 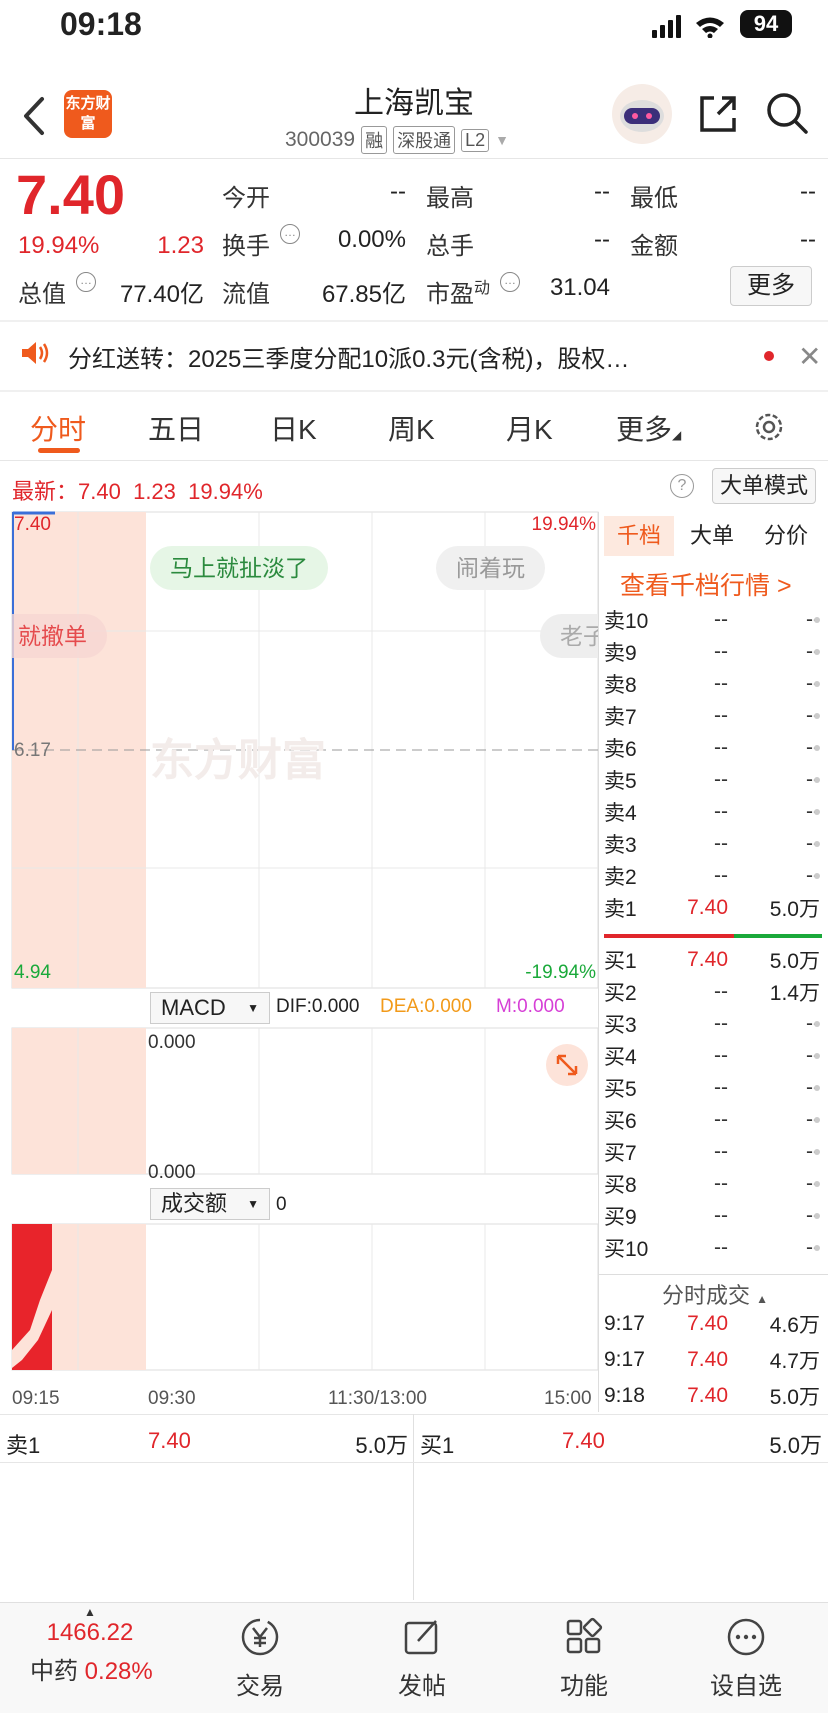 What do you see at coordinates (682, 486) in the screenshot?
I see `help-icon: ?` at bounding box center [682, 486].